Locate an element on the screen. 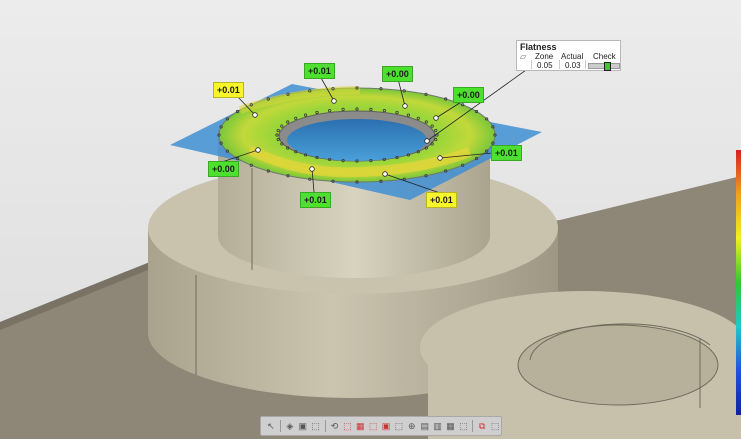  flatness-panel: Flatness ▱ Zone Actual Check 0.05 0.03 is located at coordinates (568, 55).